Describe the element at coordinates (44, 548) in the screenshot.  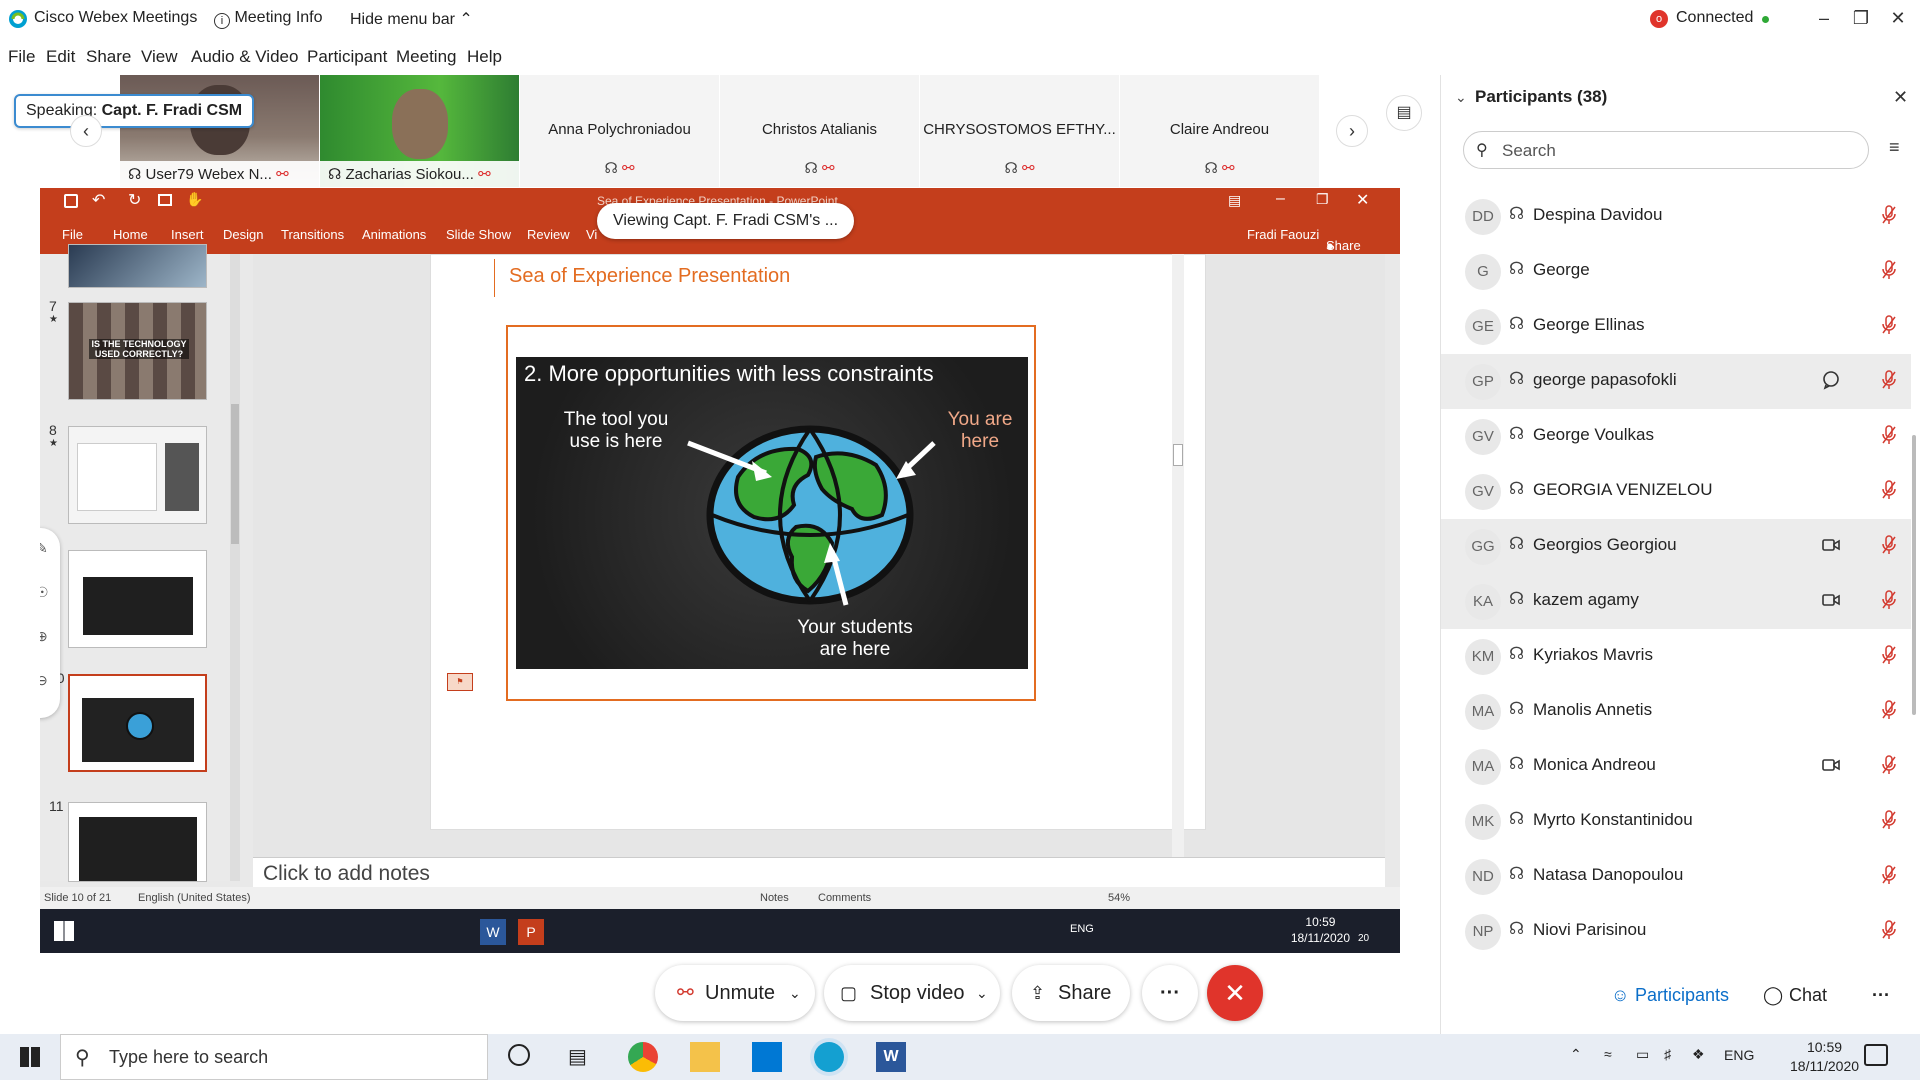
I see `pen-icon: ✎` at that location.